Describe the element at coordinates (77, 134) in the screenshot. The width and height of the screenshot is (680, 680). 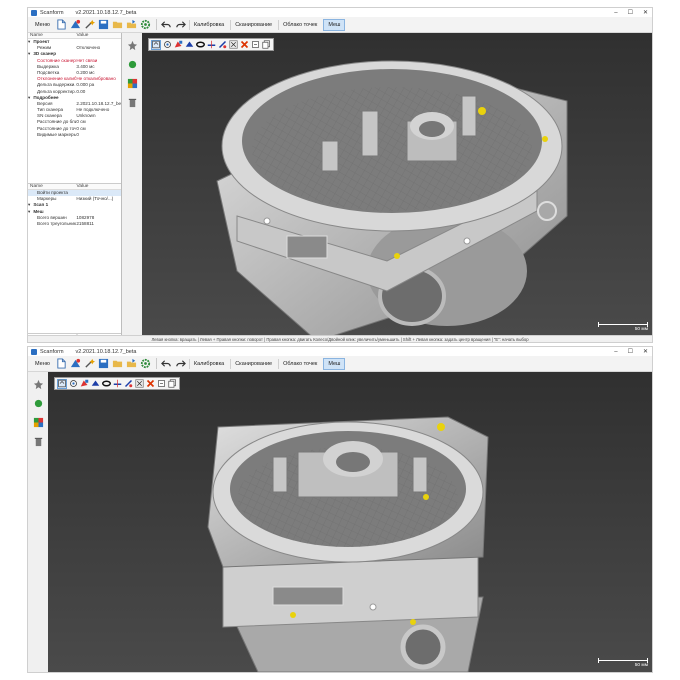
I see `property-value: 0` at that location.